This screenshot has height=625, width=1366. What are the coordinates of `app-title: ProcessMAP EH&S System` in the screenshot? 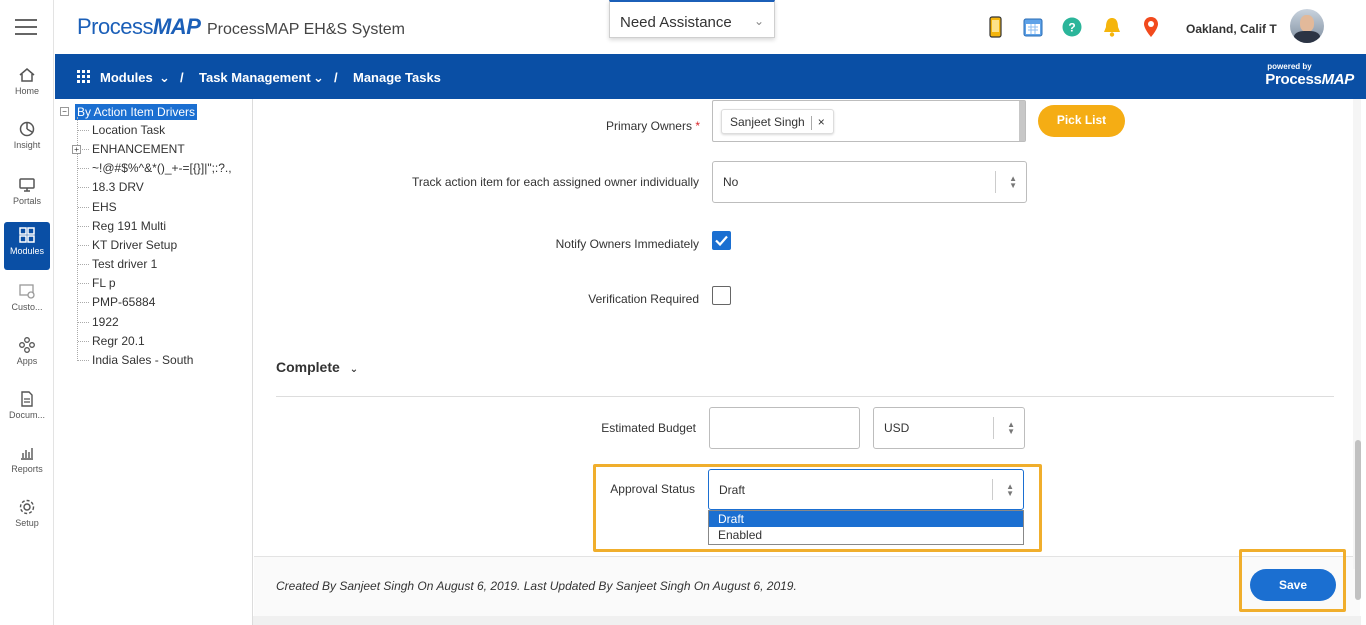 It's located at (306, 29).